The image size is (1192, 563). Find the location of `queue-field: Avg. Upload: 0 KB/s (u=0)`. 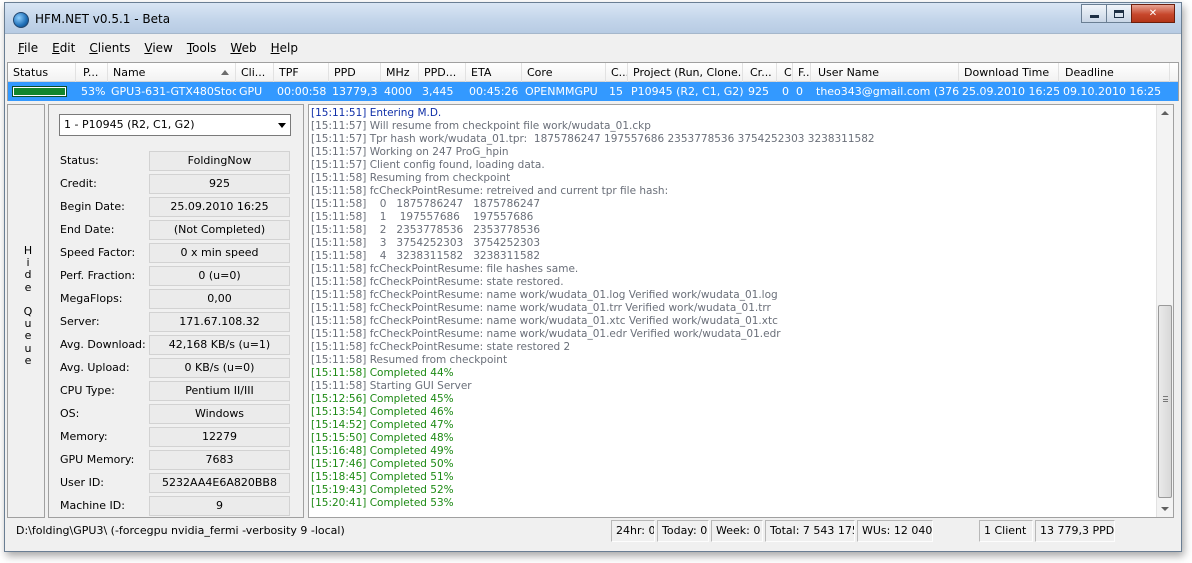

queue-field: Avg. Upload: 0 KB/s (u=0) is located at coordinates (175, 368).